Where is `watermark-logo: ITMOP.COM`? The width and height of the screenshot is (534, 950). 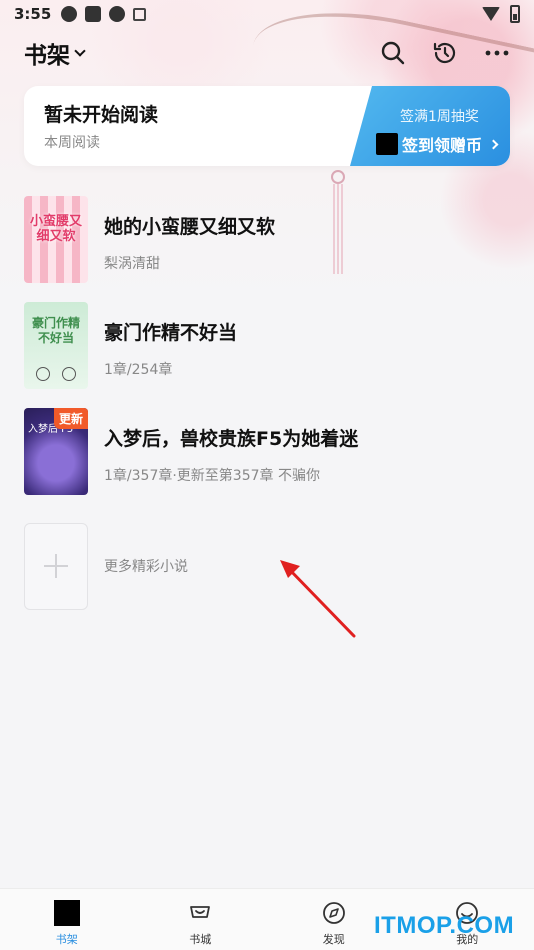
watermark-logo: ITMOP.COM is located at coordinates (444, 925).